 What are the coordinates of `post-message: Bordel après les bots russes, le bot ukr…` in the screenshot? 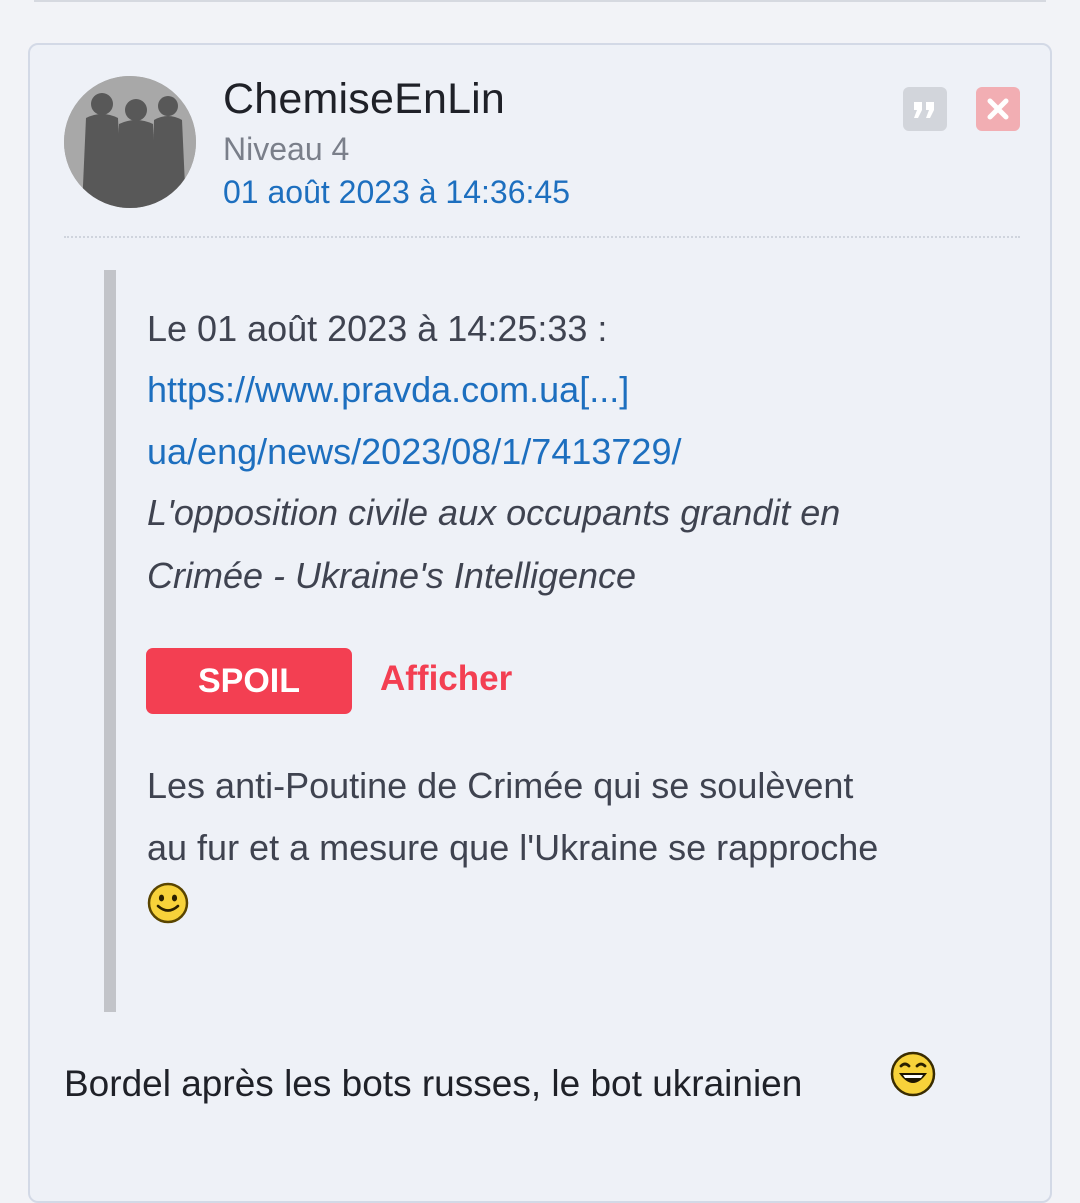 It's located at (433, 1083).